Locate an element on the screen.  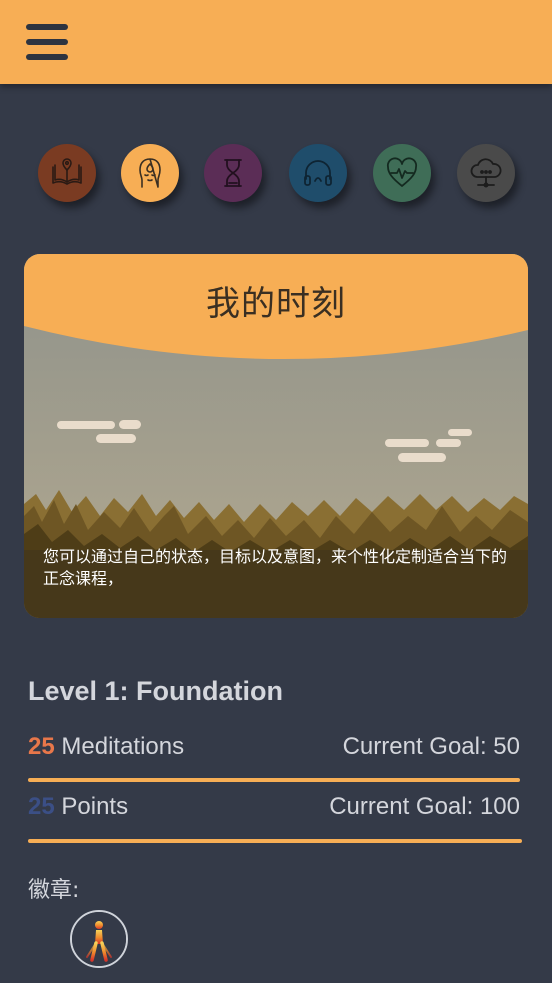
meditations-goal: Current Goal: 50 is located at coordinates (431, 746).